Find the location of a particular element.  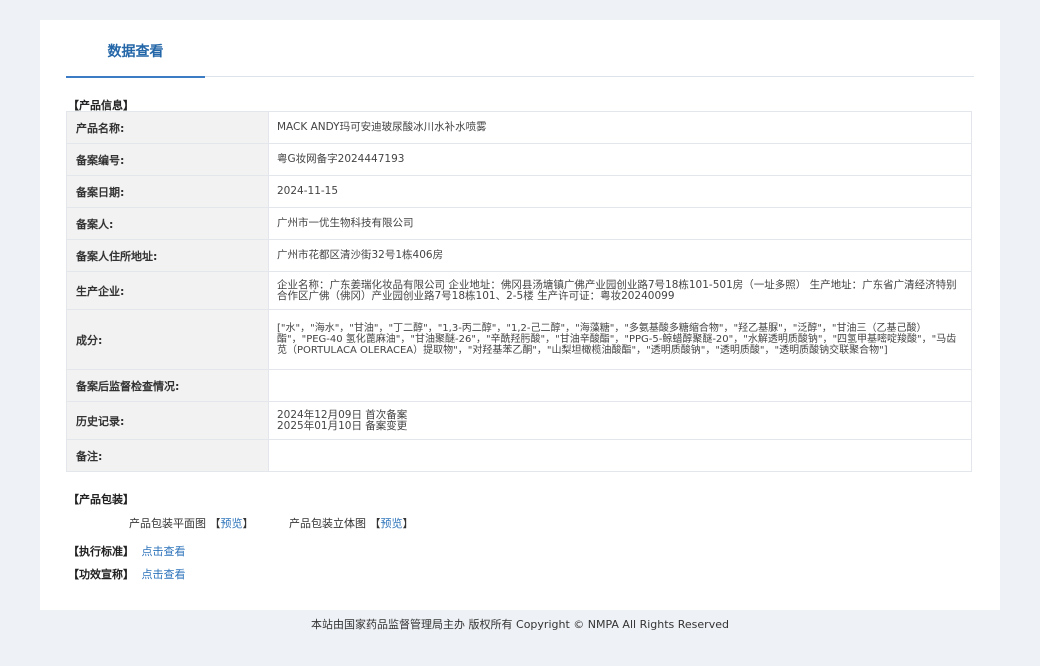

table-row: 备案日期: 2024-11-15 is located at coordinates (519, 191).